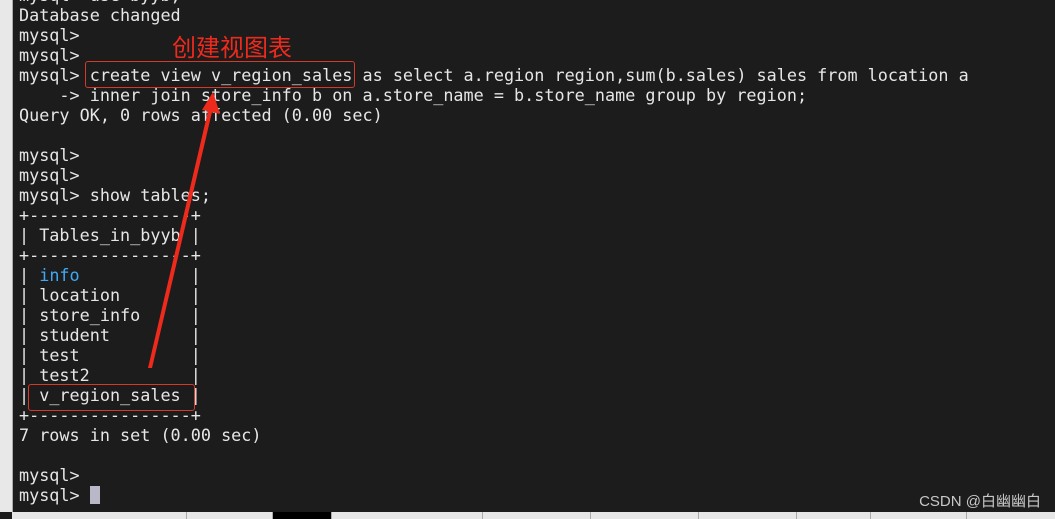  Describe the element at coordinates (533, 515) in the screenshot. I see `status-bar` at that location.